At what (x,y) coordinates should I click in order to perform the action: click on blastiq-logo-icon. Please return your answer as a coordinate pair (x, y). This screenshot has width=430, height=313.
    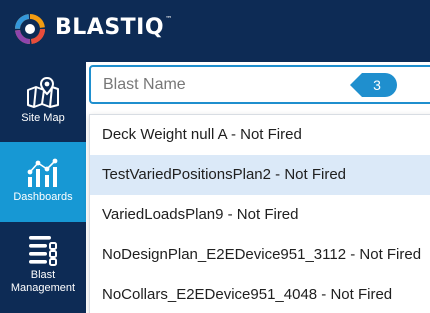
    Looking at the image, I should click on (30, 29).